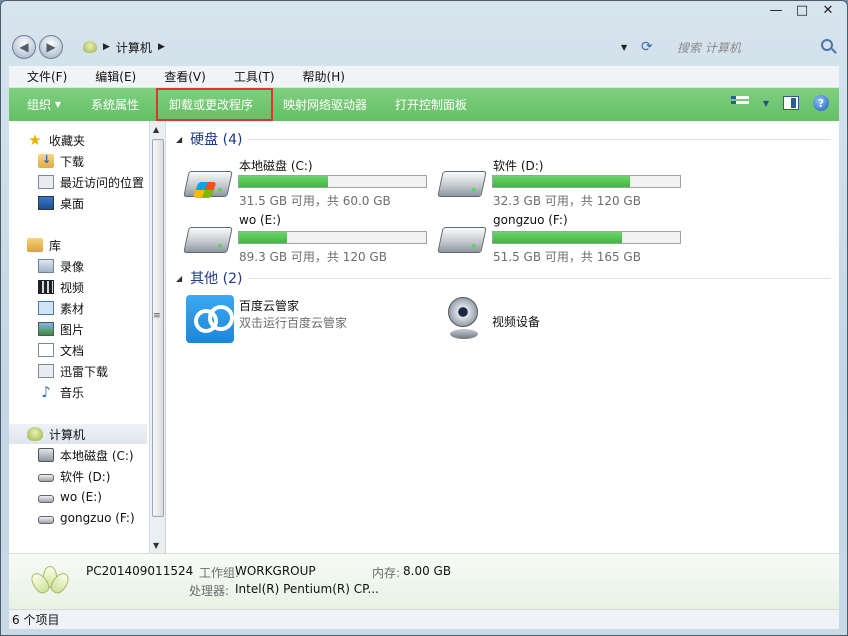 The height and width of the screenshot is (636, 848). I want to click on scroll-grip-icon: ≡, so click(157, 316).